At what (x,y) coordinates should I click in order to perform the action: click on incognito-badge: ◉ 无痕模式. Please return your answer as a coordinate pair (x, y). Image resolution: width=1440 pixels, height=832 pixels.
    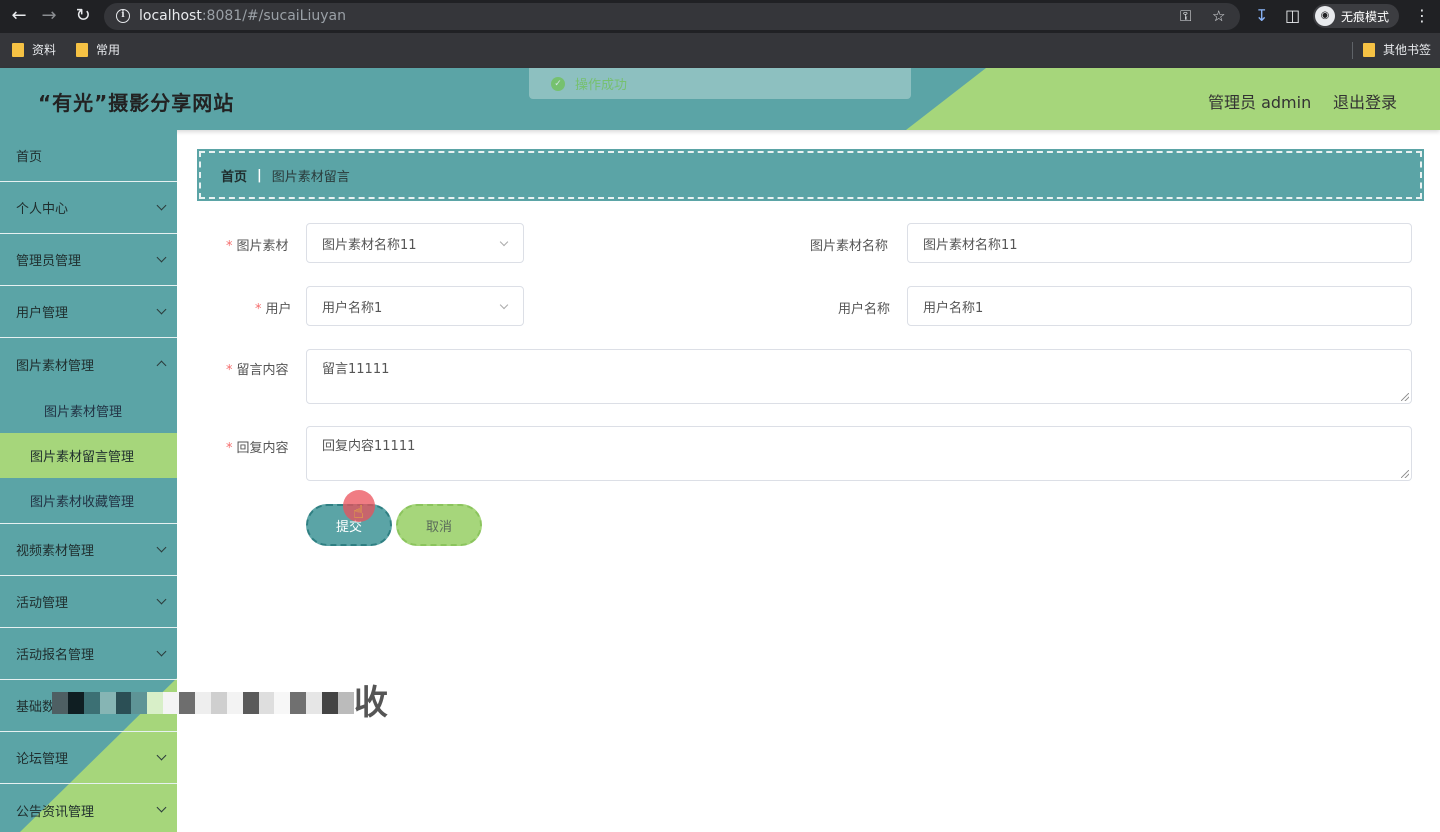
    Looking at the image, I should click on (1356, 16).